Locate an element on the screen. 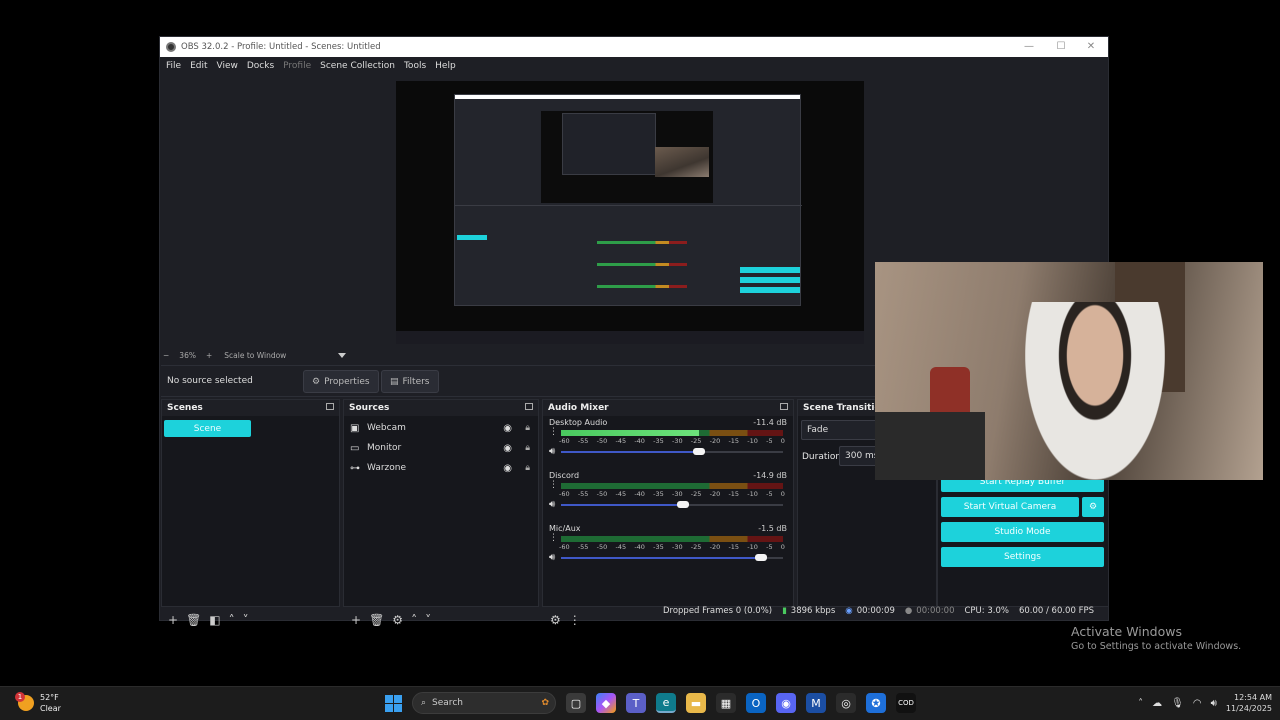  meter-tick-label: -15 is located at coordinates (734, 494).